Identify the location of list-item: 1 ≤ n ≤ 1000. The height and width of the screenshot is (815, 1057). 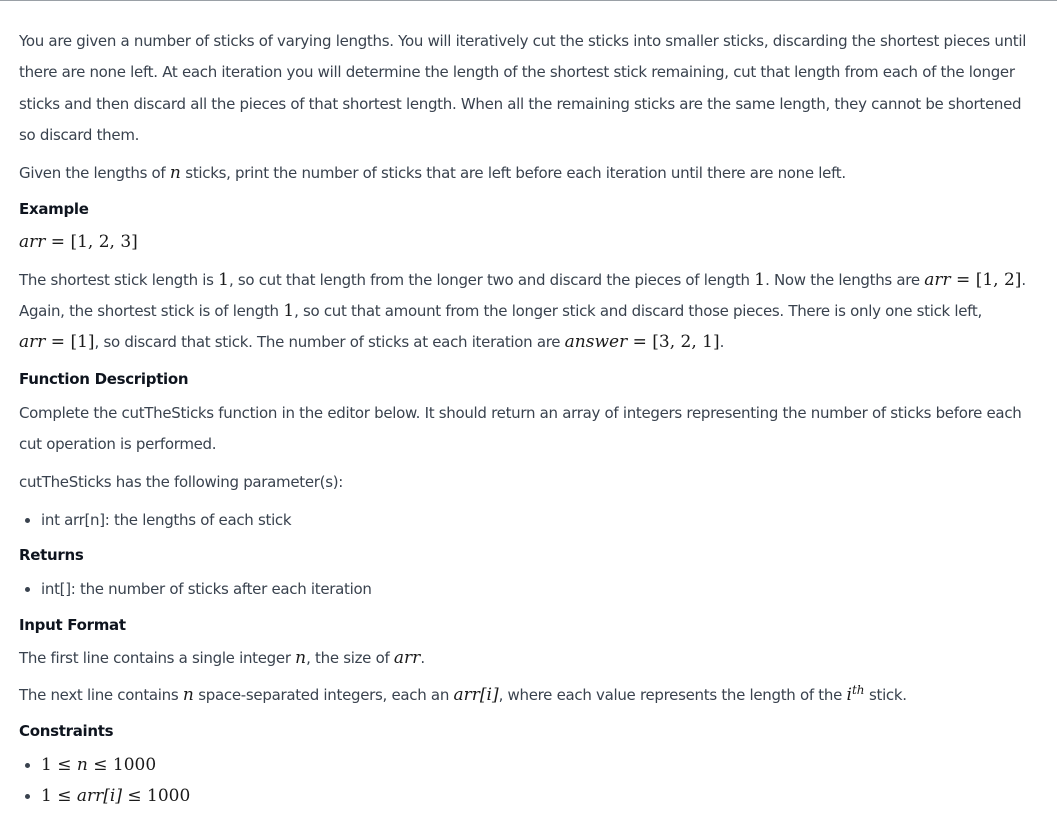
(540, 766).